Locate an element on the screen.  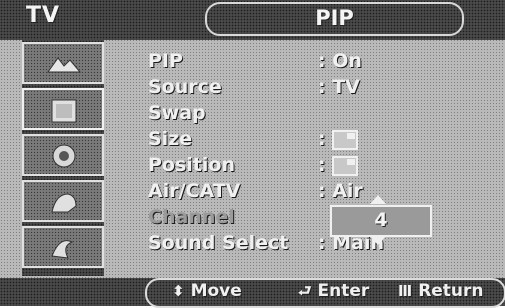
help-return-label: Return is located at coordinates (451, 291).